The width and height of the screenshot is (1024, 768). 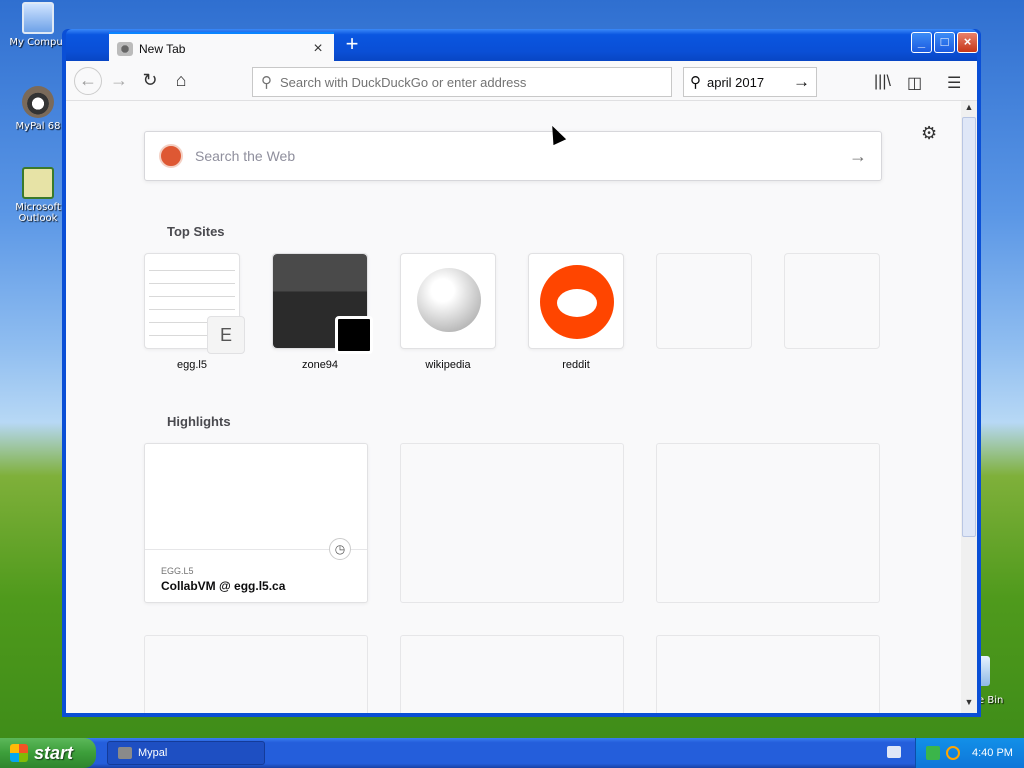 I want to click on vertical-scrollbar: ▲ ▼, so click(x=969, y=407).